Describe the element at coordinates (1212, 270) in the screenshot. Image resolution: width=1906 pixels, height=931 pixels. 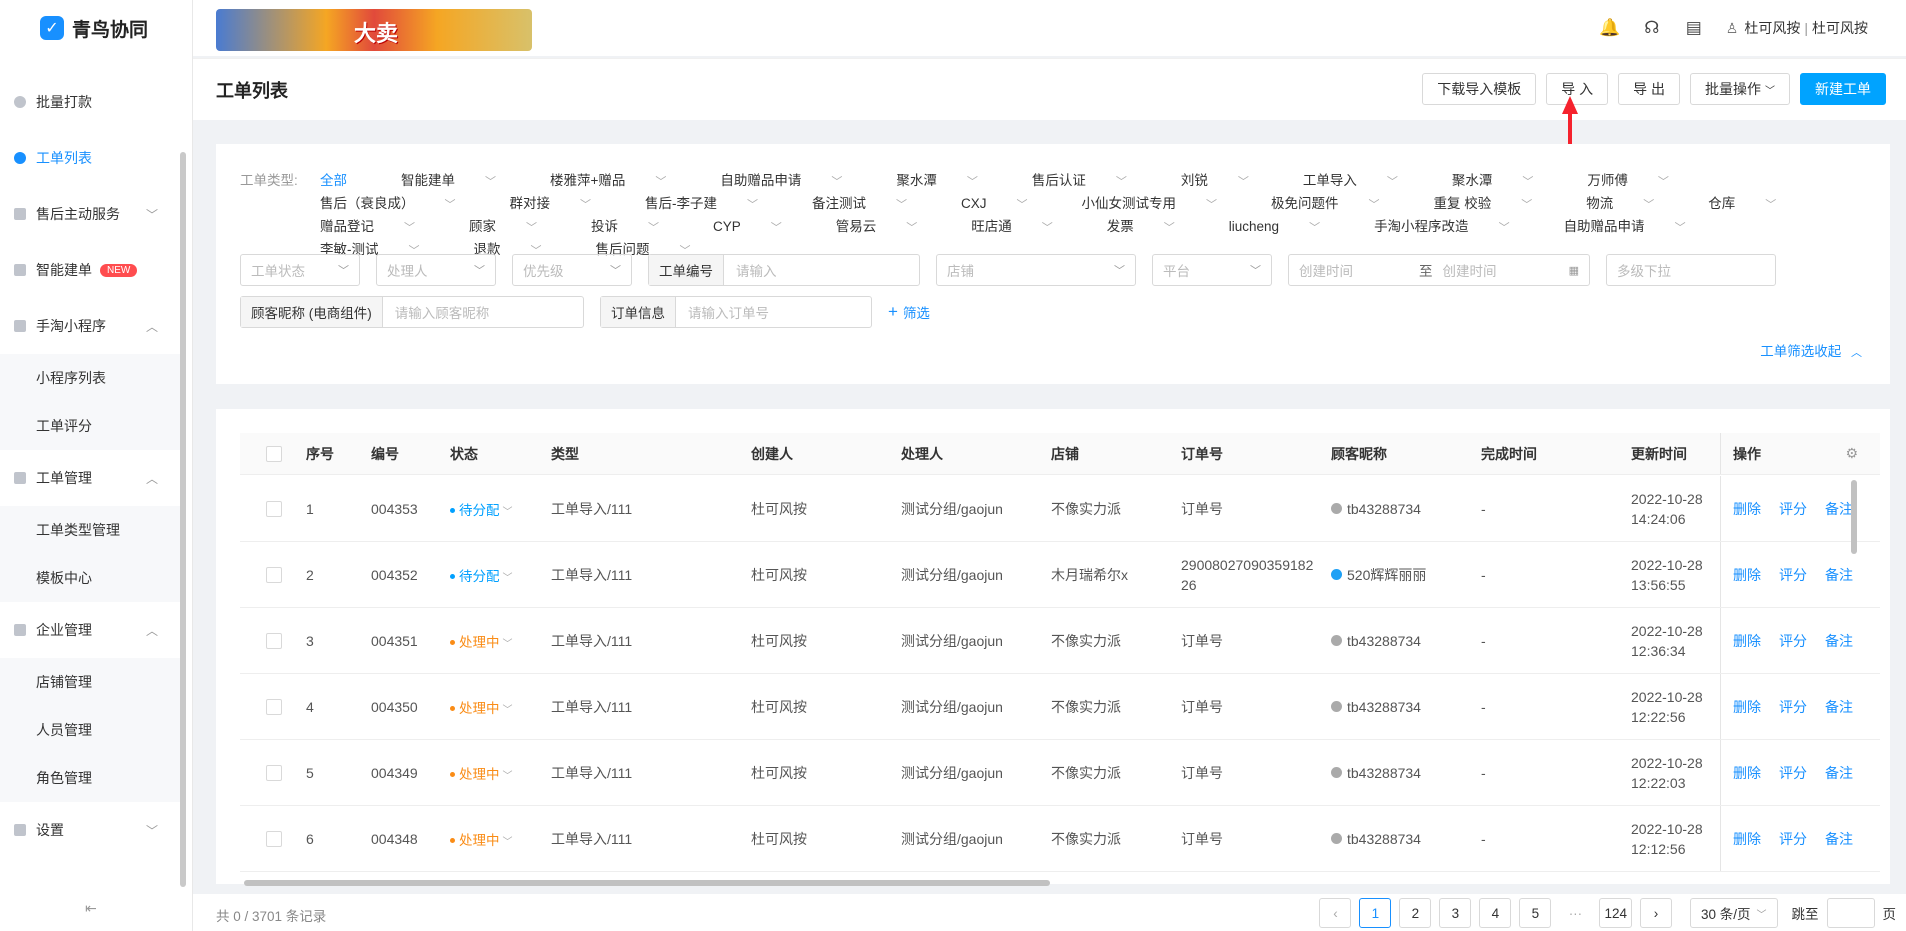
I see `platform-select: 平台 ﹀` at that location.